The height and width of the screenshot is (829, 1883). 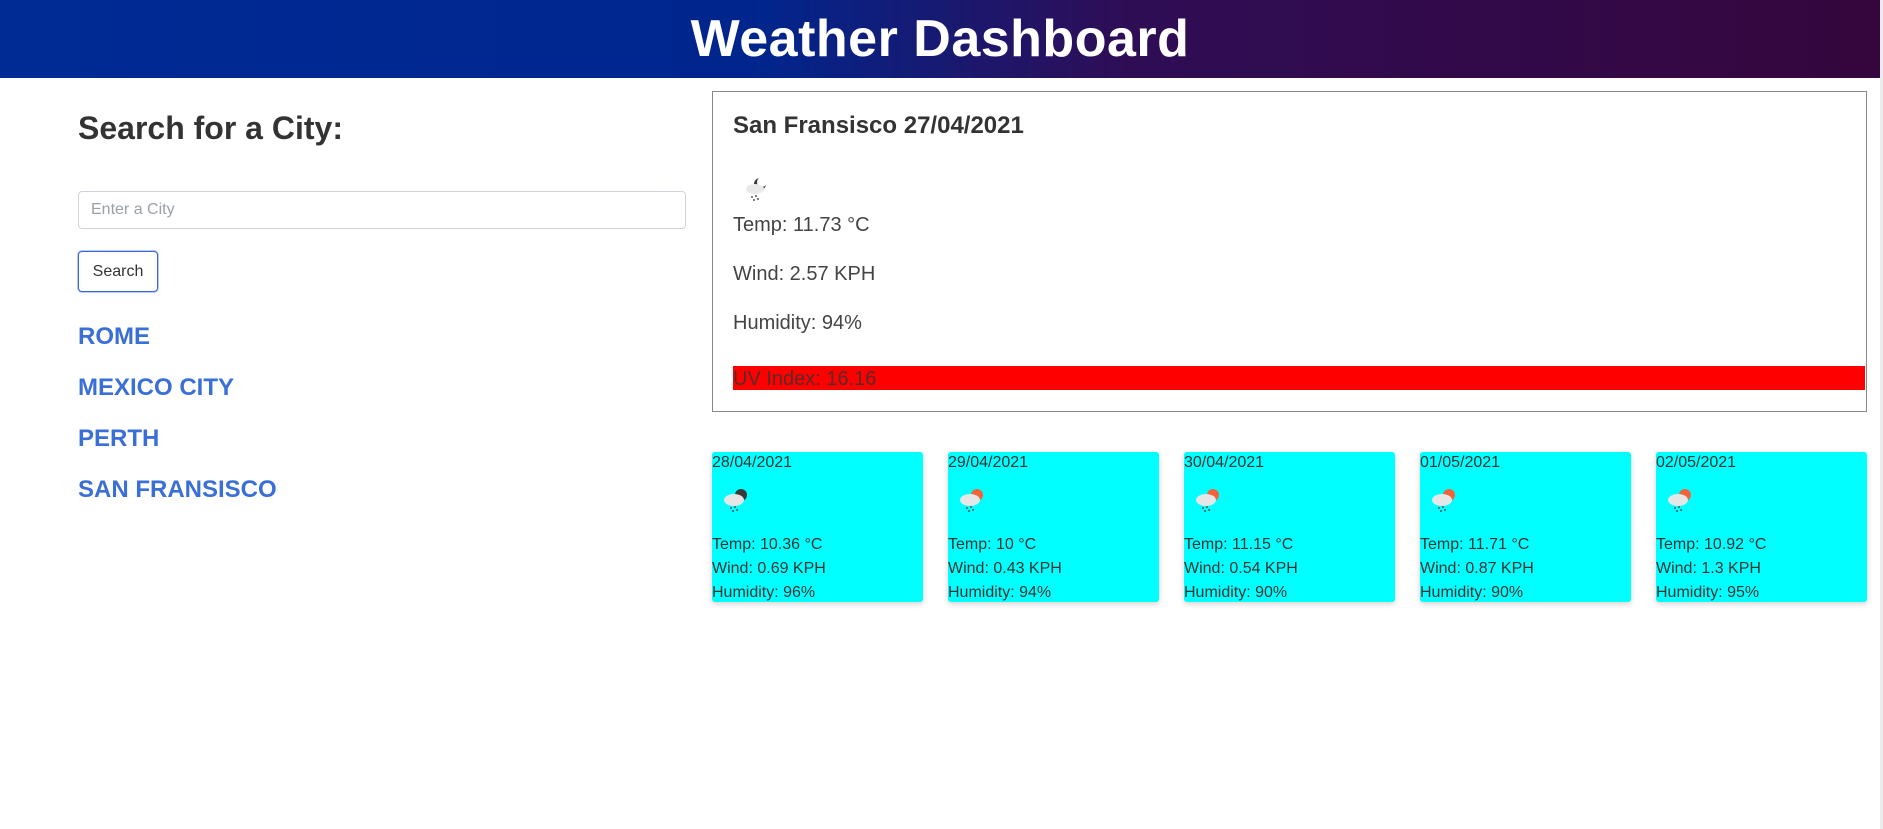 What do you see at coordinates (769, 568) in the screenshot?
I see `forecast-wind: Wind: 0.69 KPH` at bounding box center [769, 568].